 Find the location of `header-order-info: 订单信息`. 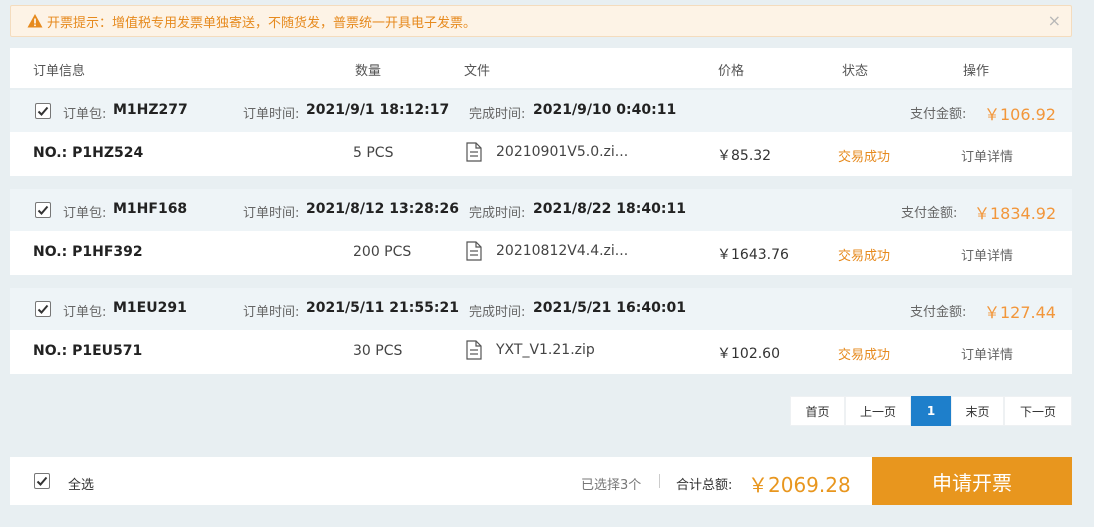

header-order-info: 订单信息 is located at coordinates (59, 71).